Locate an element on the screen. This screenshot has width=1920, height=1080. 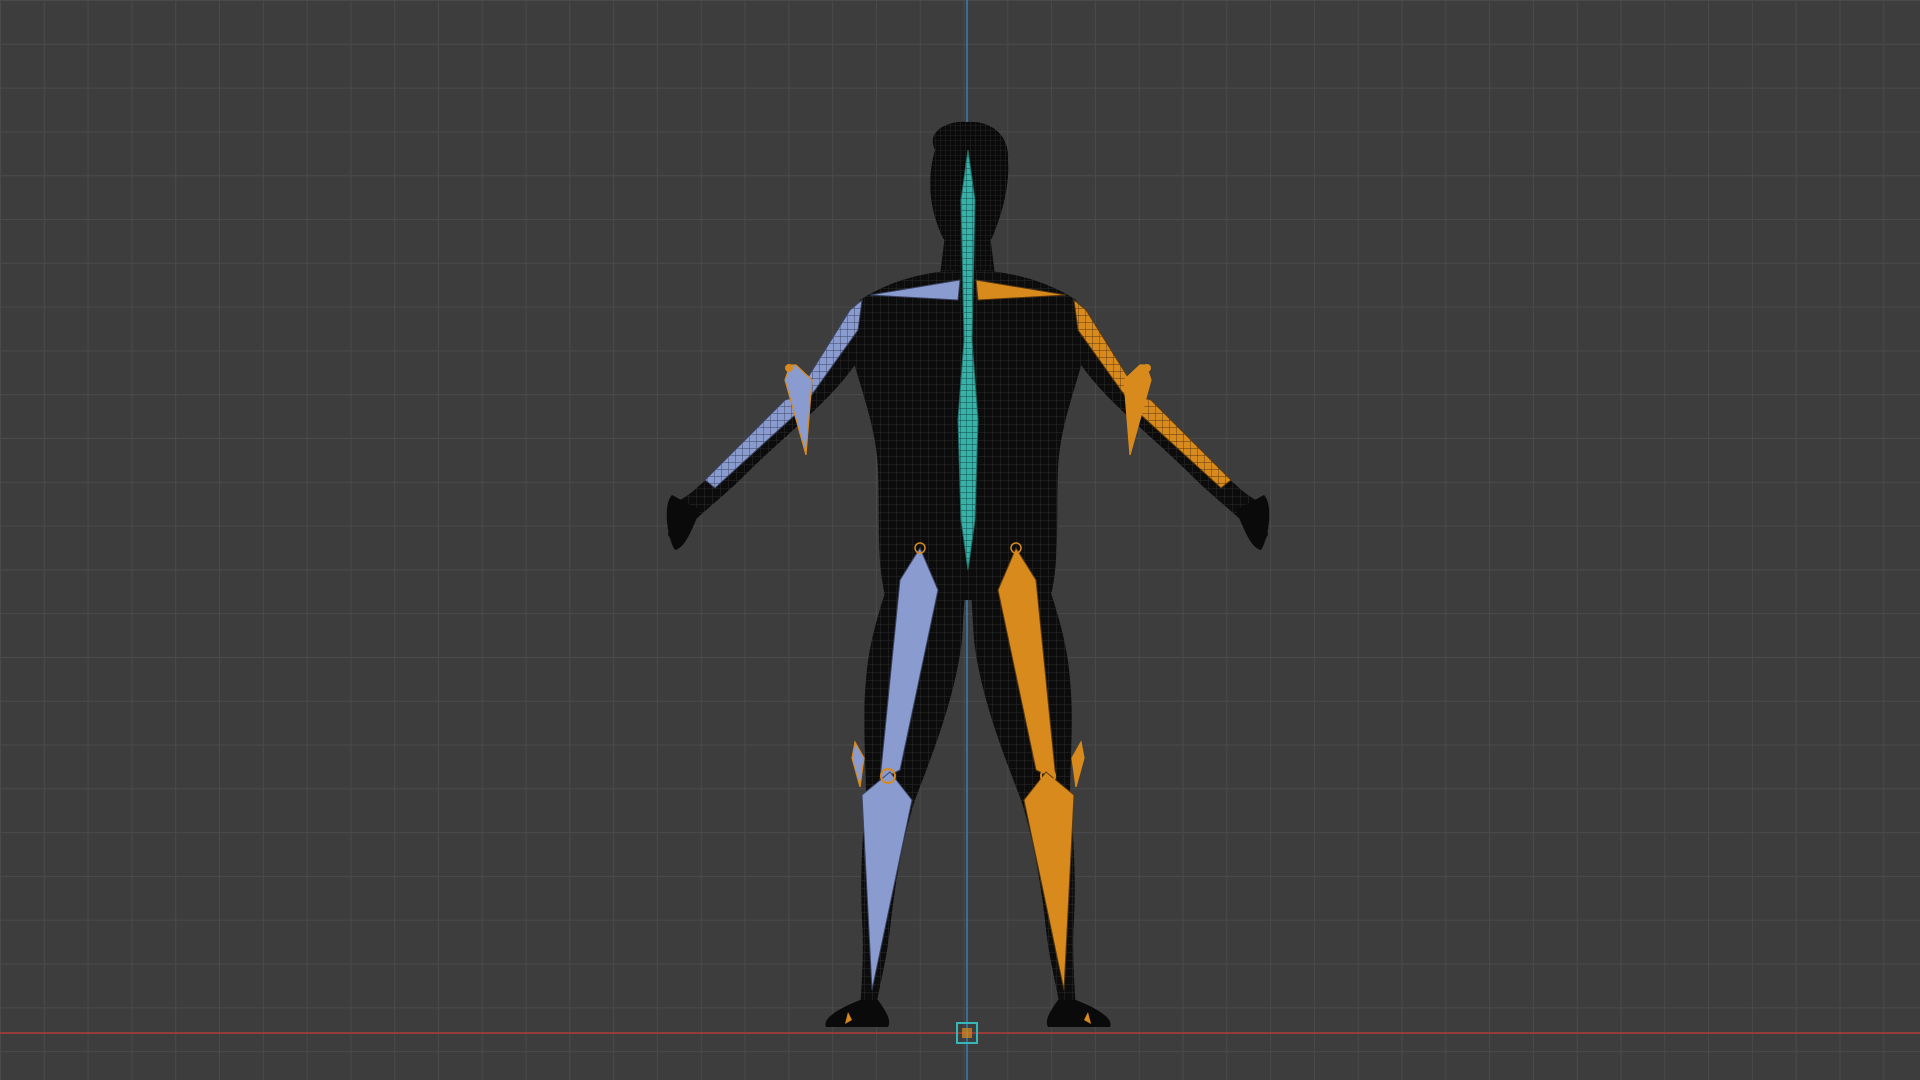
forearm-bone-left is located at coordinates (752, 441).